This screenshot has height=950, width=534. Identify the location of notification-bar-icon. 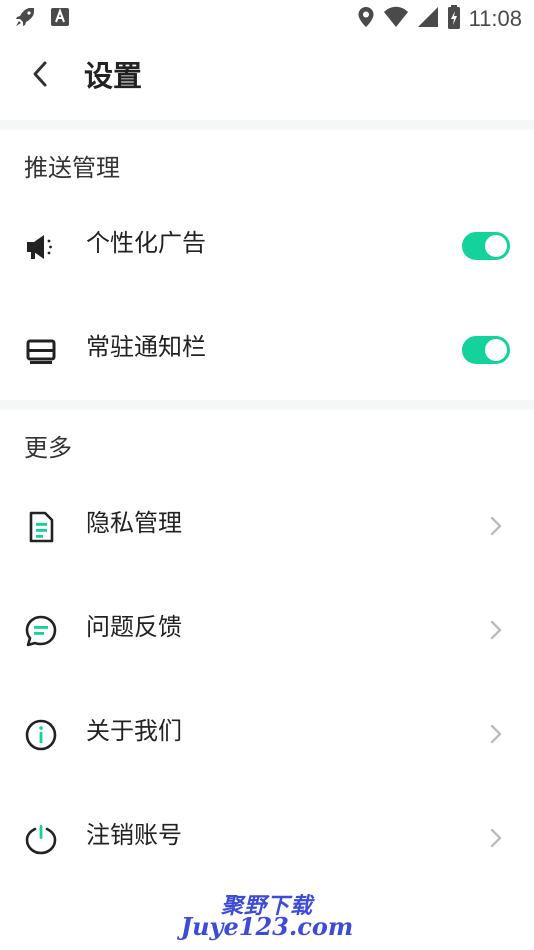
(41, 351).